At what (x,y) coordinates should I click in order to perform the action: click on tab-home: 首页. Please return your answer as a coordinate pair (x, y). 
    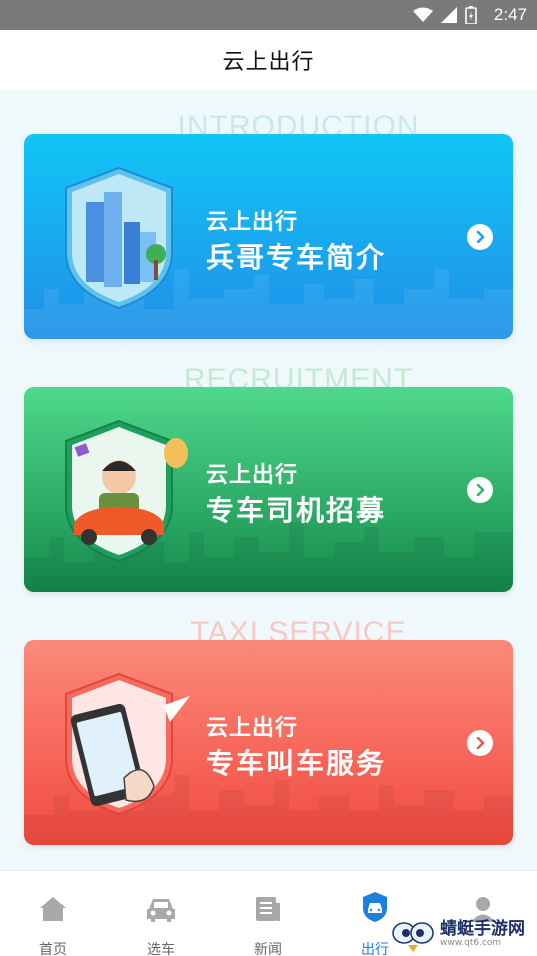
    Looking at the image, I should click on (53, 913).